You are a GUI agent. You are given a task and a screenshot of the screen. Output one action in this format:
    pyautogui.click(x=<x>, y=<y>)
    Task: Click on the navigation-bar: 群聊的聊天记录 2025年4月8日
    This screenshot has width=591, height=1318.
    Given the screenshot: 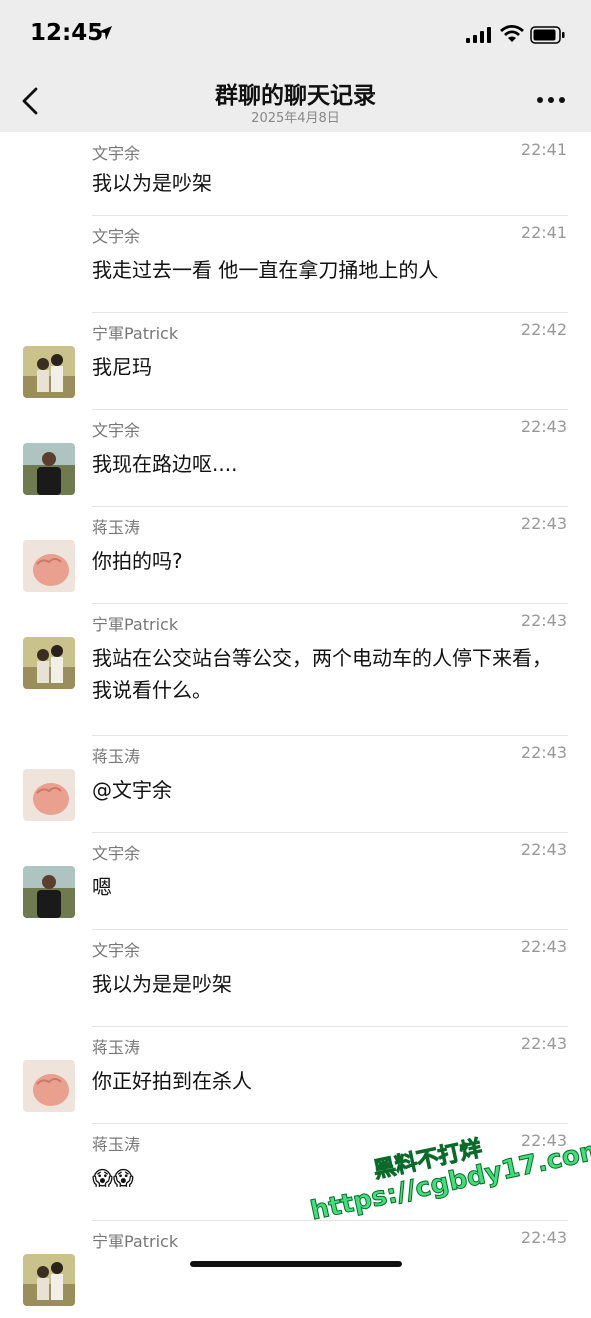 What is the action you would take?
    pyautogui.click(x=295, y=101)
    